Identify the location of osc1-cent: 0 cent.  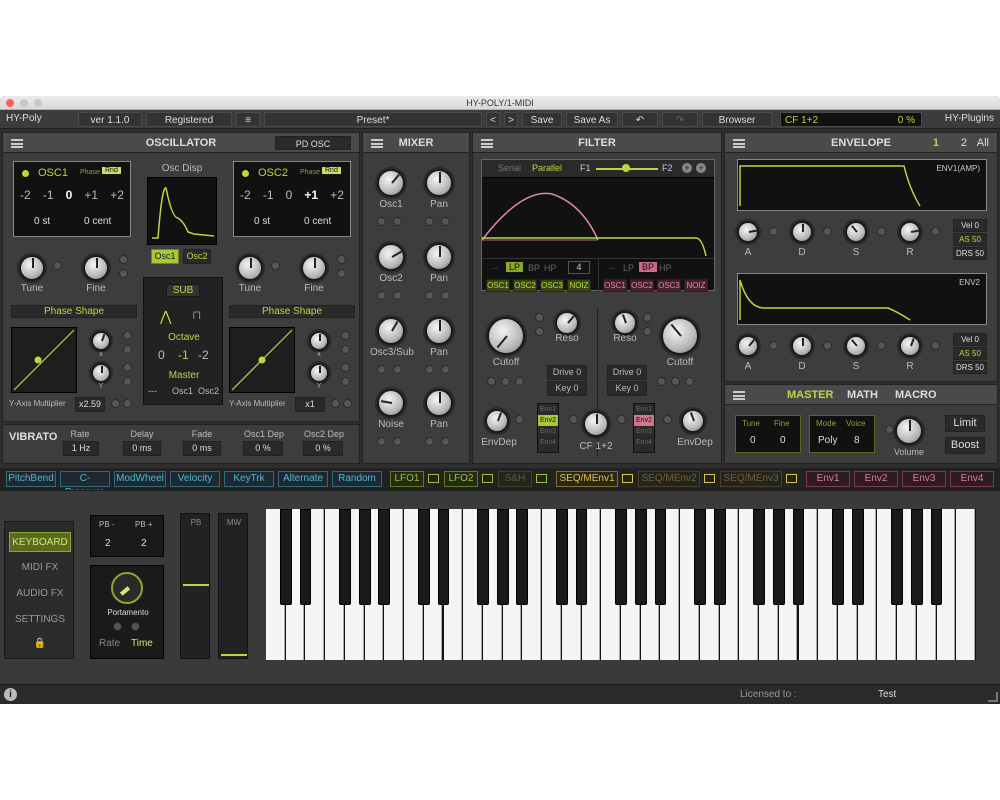
(97, 221).